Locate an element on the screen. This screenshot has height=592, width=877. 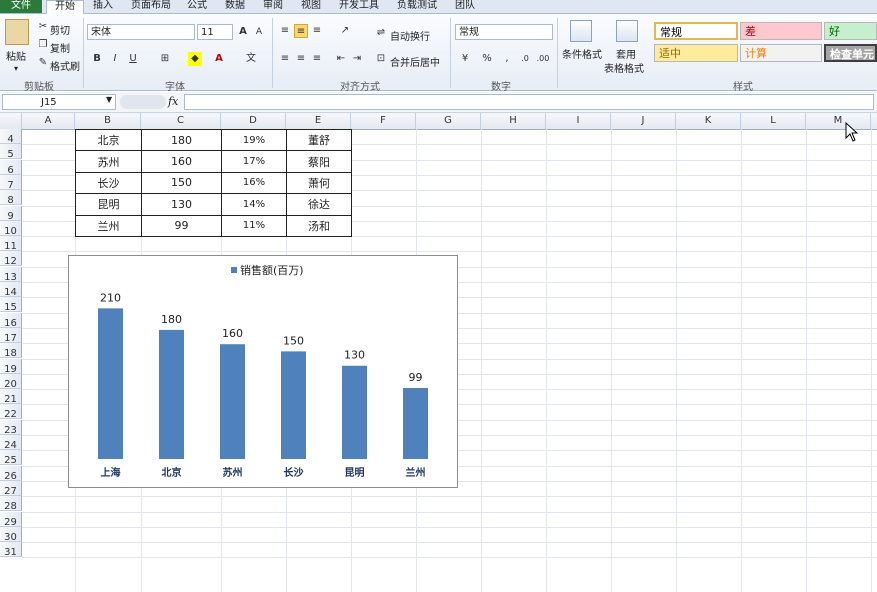
tab-load-test: 负载测试 is located at coordinates (417, 6).